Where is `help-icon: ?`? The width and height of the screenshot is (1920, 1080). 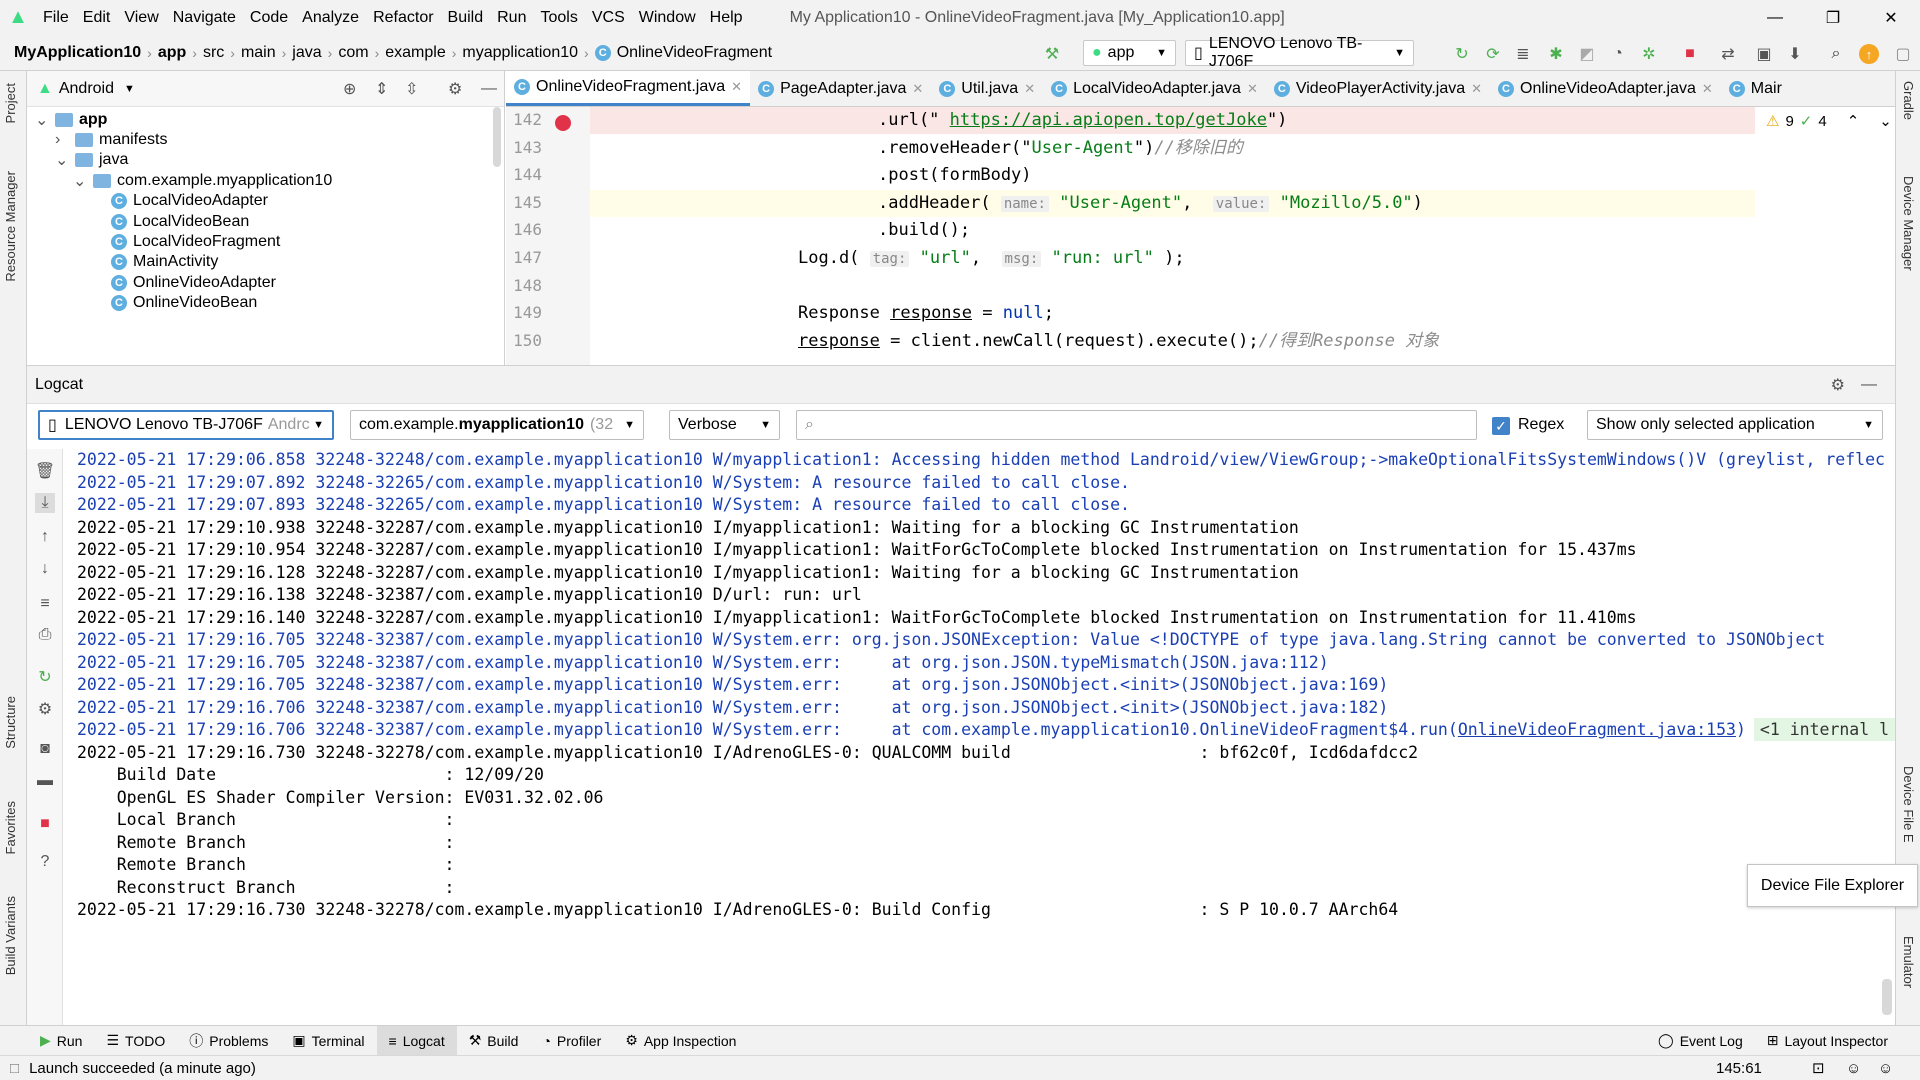 help-icon: ? is located at coordinates (45, 862).